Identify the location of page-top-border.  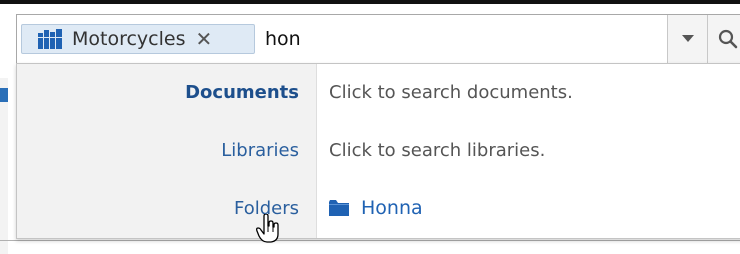
(370, 2).